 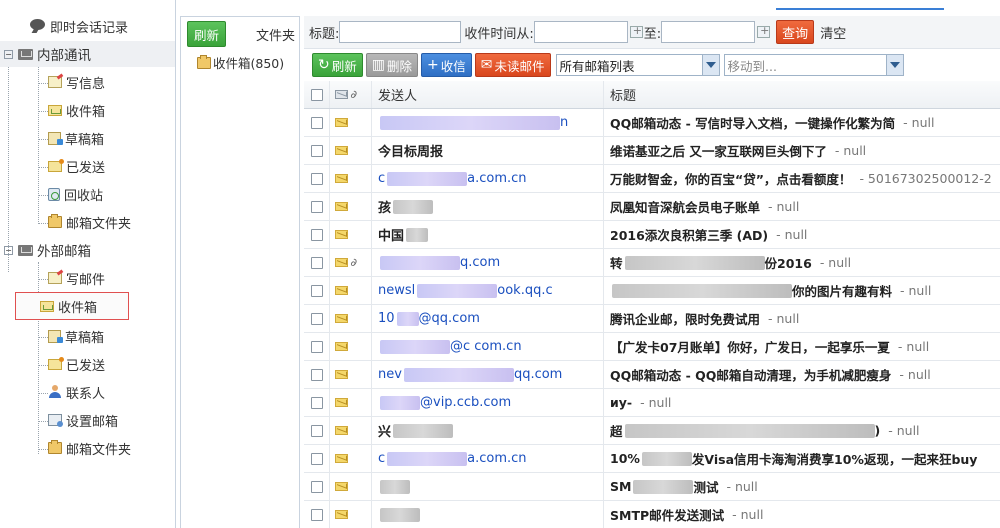 What do you see at coordinates (89, 448) in the screenshot?
I see `tree-external-folders: 邮箱文件夹` at bounding box center [89, 448].